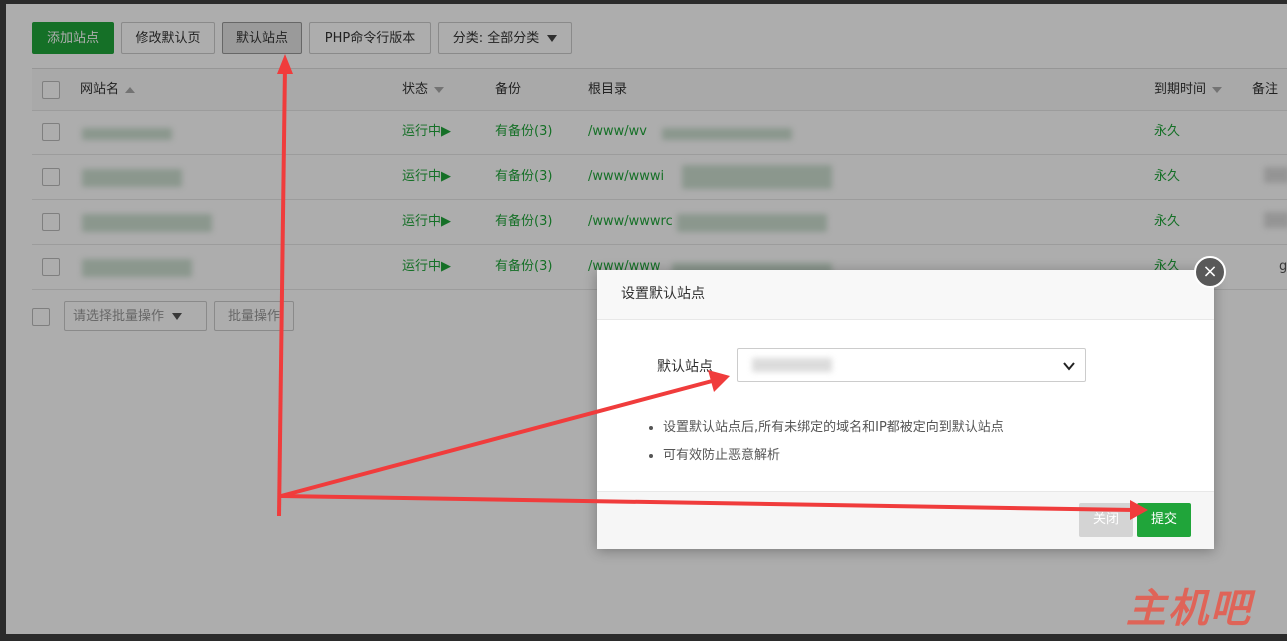 The height and width of the screenshot is (641, 1287). Describe the element at coordinates (1069, 366) in the screenshot. I see `chevron-down-icon` at that location.